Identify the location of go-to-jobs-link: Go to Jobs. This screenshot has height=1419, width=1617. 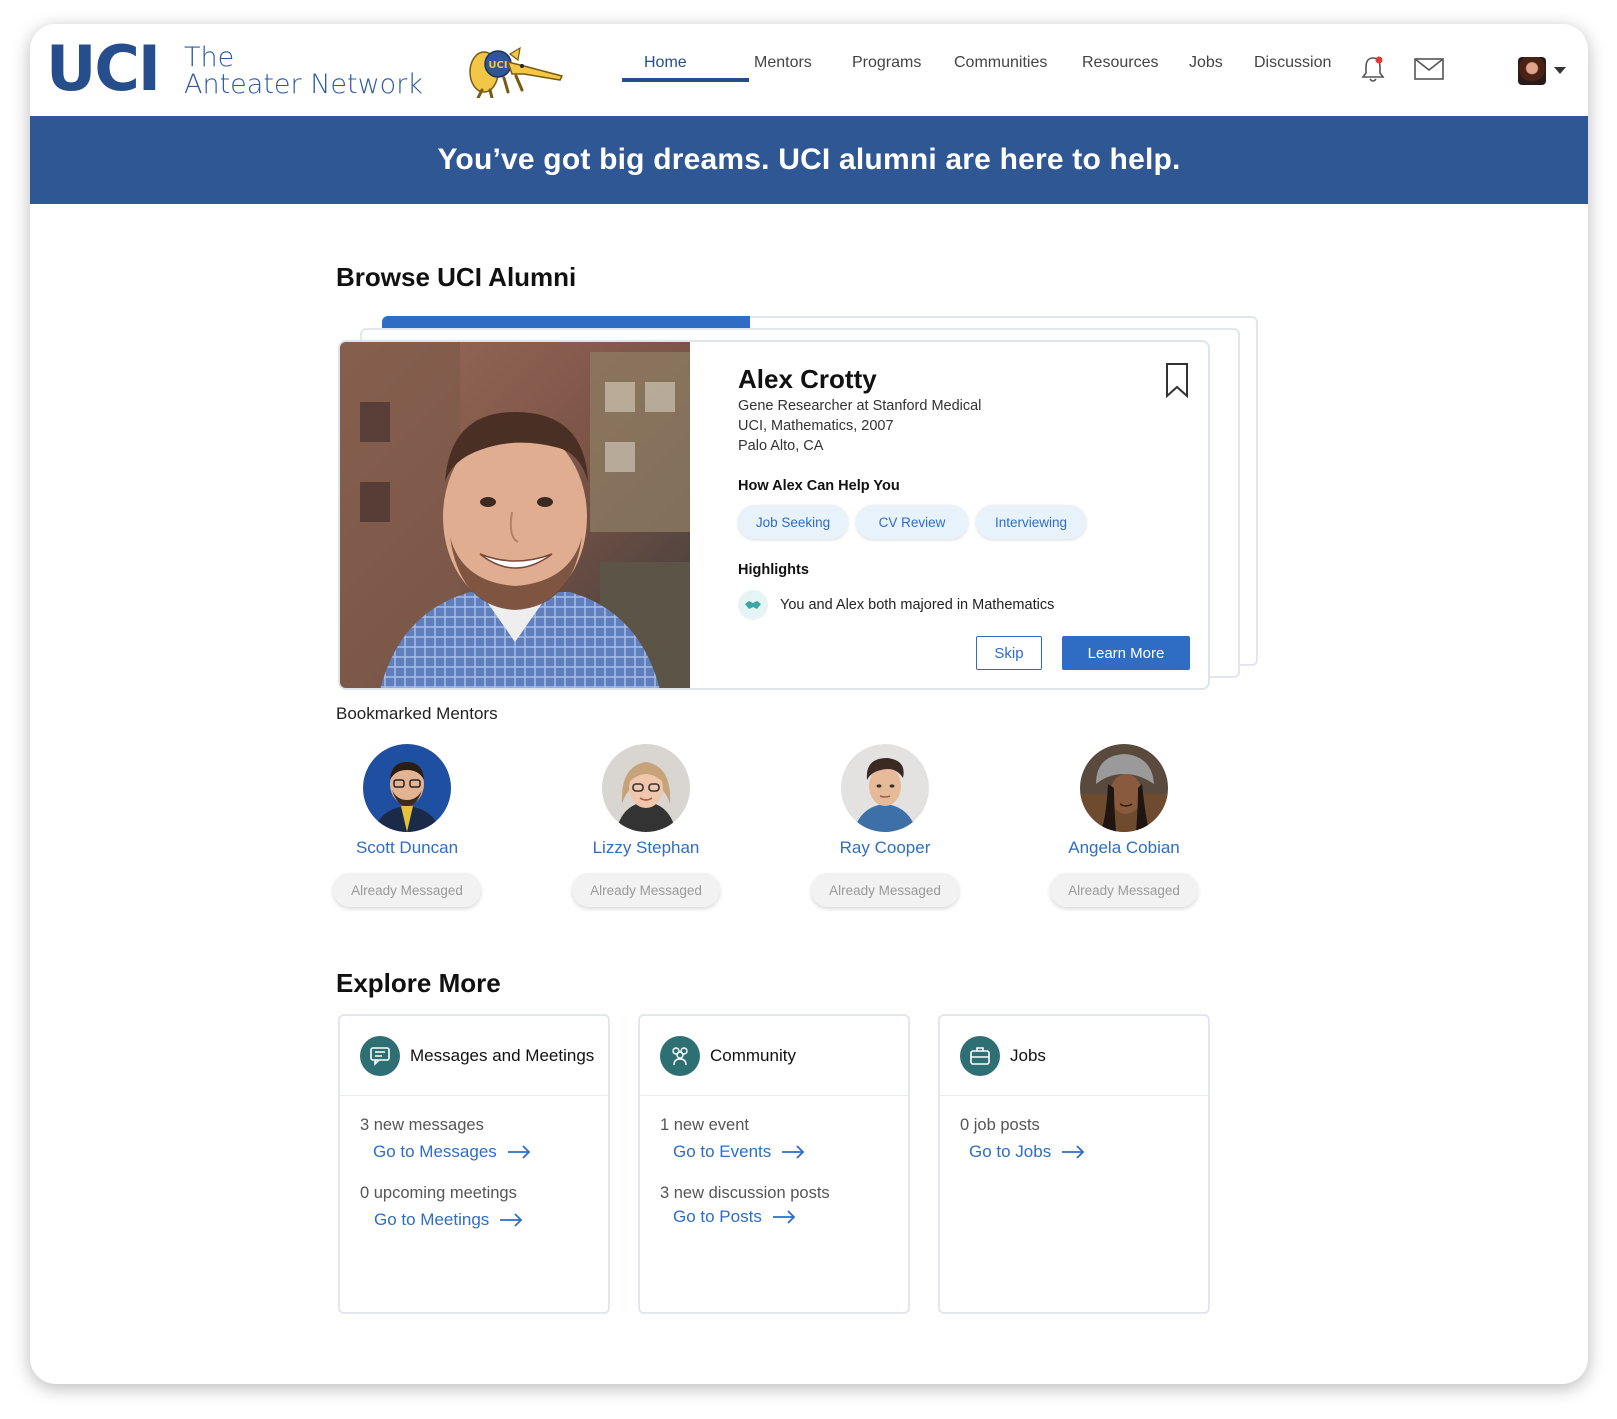
(1027, 1152).